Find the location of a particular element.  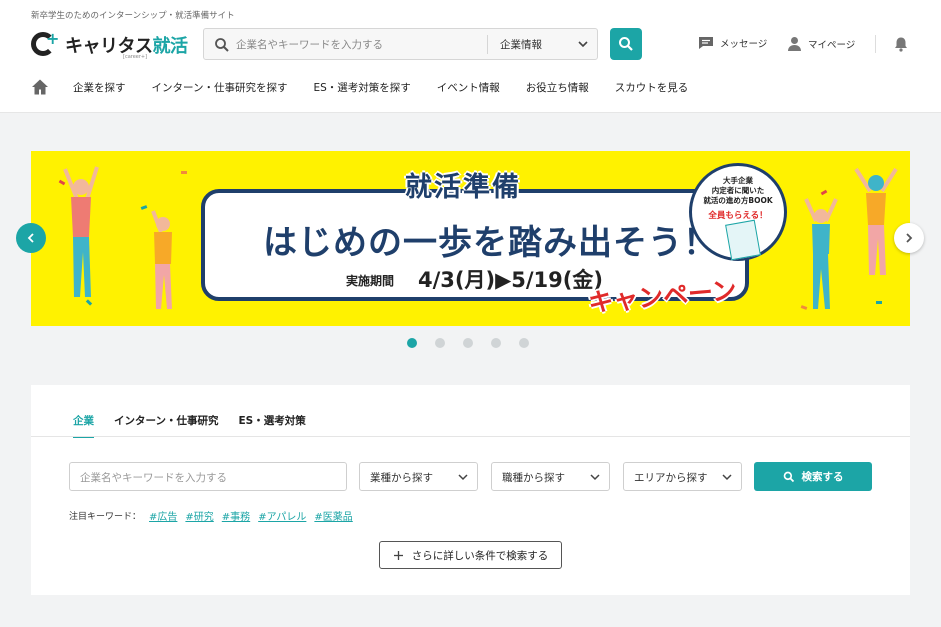

banner-badge: 大手企業 内定者に聞いた 就活の進め方BOOK 全員もらえる！ is located at coordinates (738, 212).